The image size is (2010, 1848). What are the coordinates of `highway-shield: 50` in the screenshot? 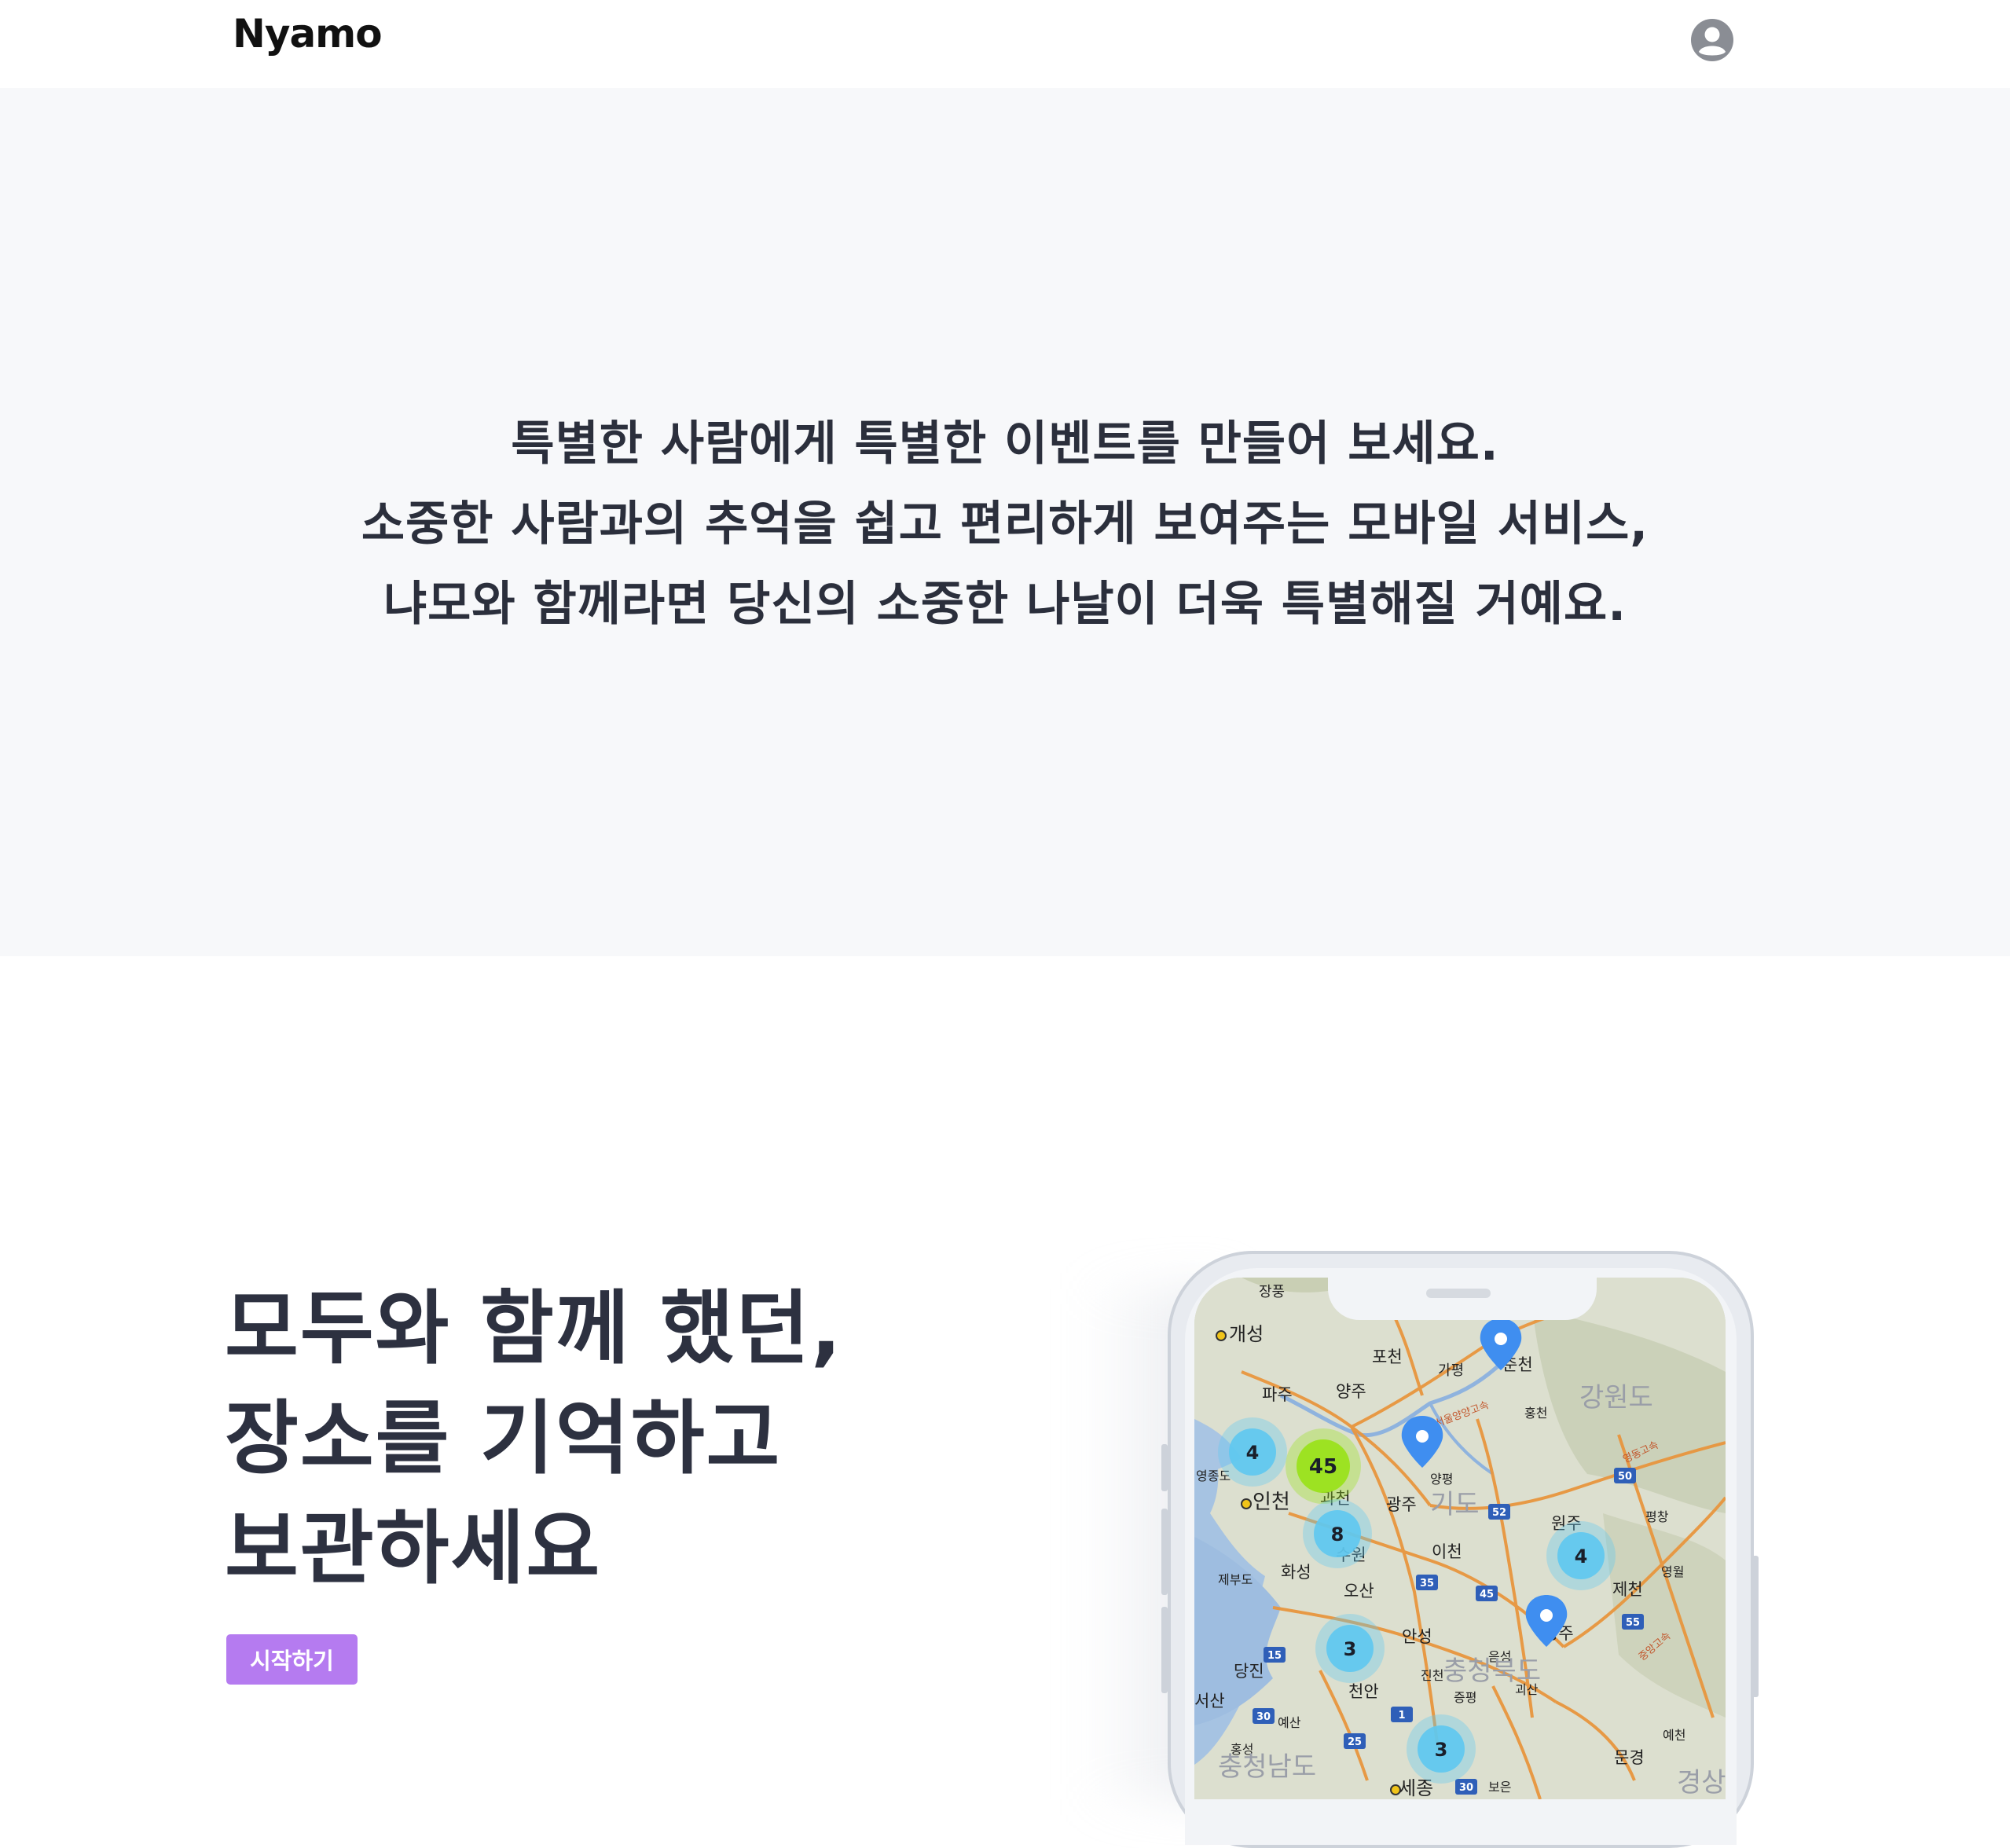 It's located at (1625, 1475).